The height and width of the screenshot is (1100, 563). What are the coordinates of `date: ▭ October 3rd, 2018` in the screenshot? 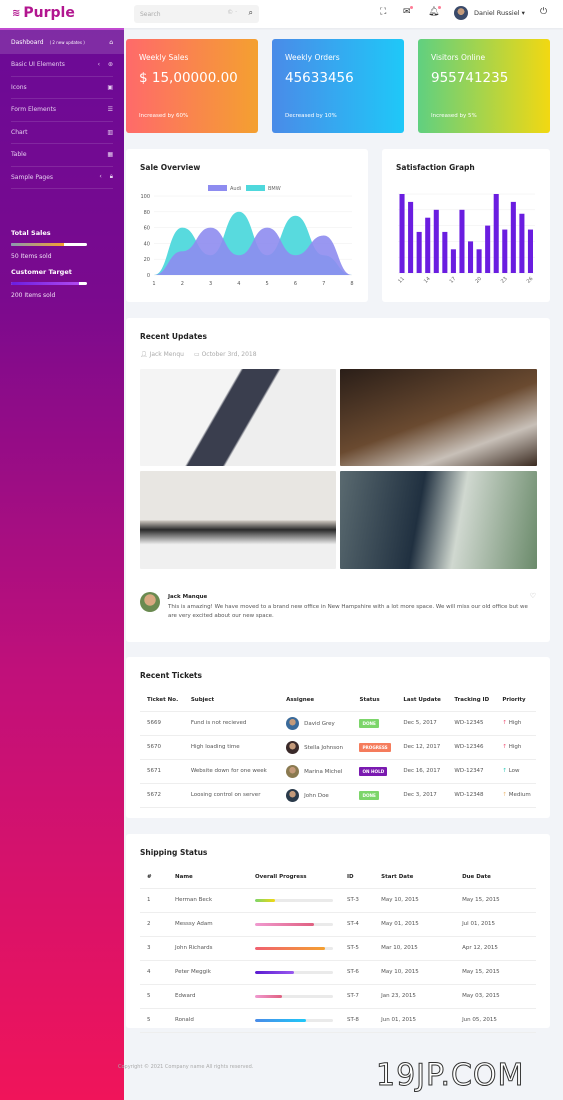 It's located at (225, 354).